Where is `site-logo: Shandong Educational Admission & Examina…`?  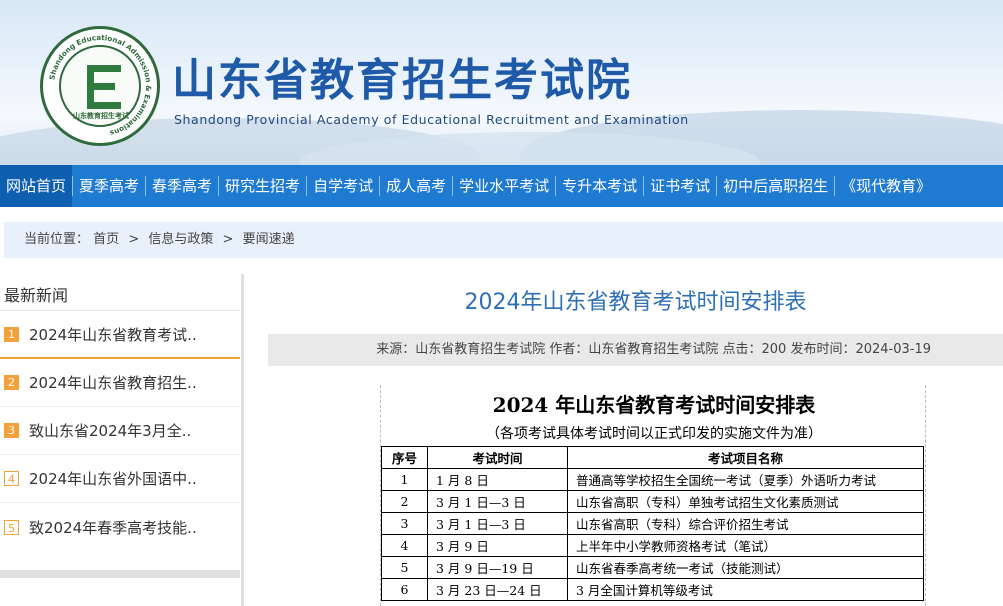
site-logo: Shandong Educational Admission & Examina… is located at coordinates (100, 86).